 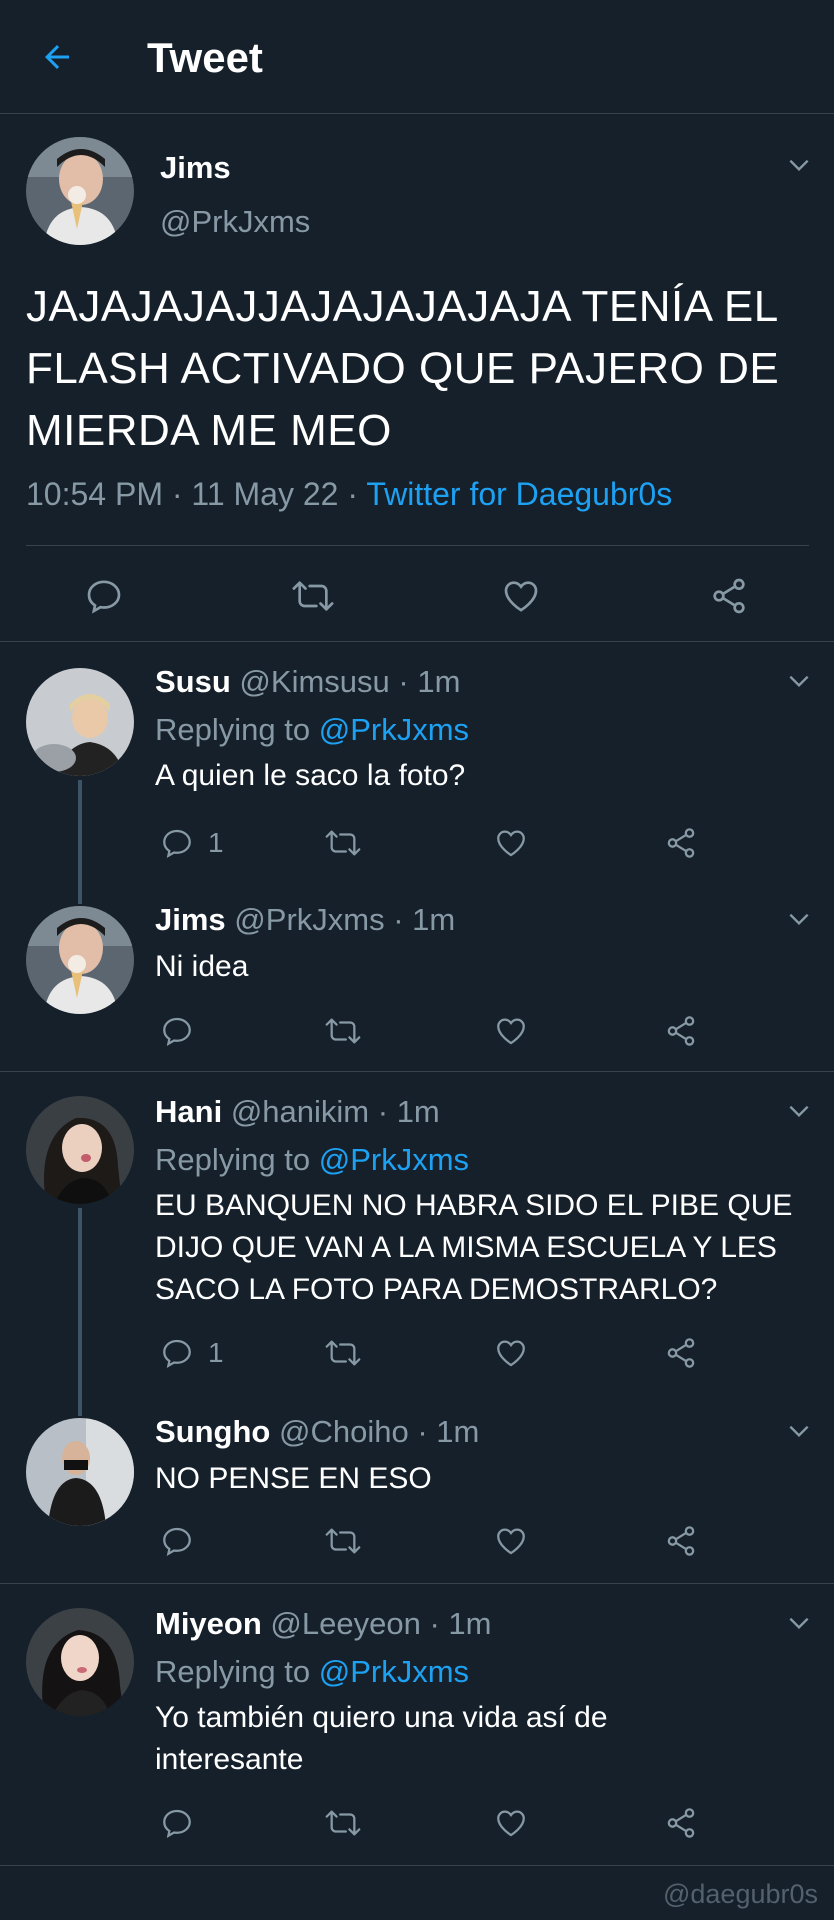 What do you see at coordinates (193, 681) in the screenshot?
I see `reply-author-name: Susu` at bounding box center [193, 681].